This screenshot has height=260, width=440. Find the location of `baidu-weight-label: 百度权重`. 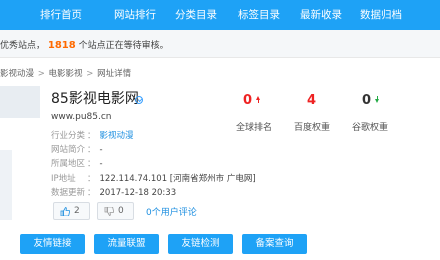

baidu-weight-label: 百度权重 is located at coordinates (312, 128).